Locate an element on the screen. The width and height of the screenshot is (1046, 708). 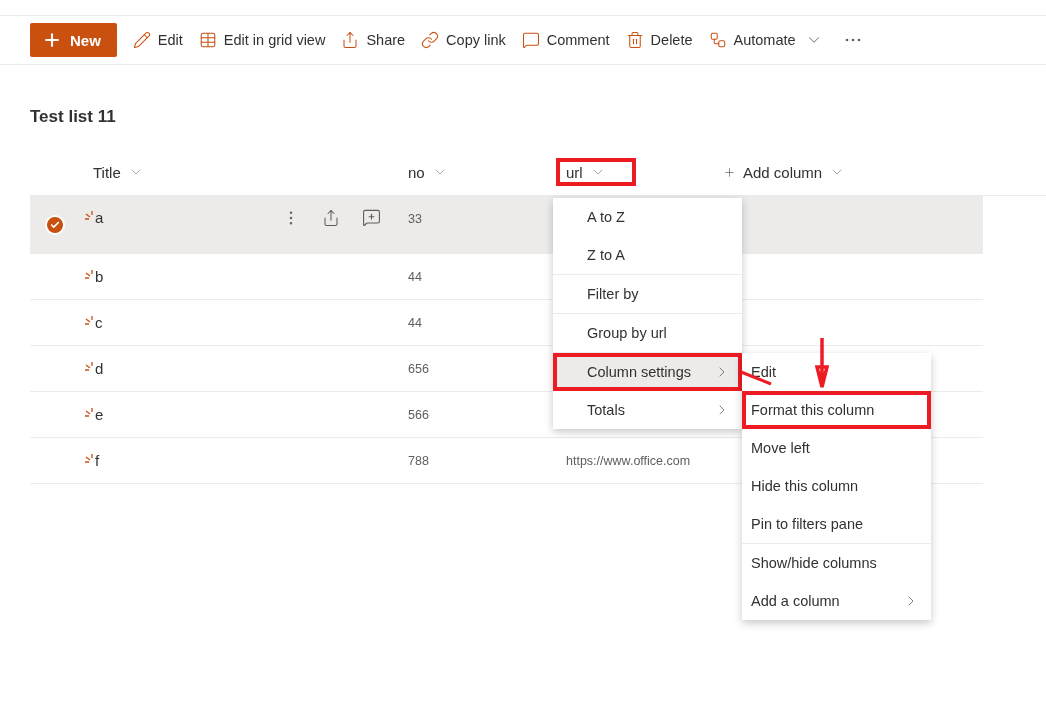
menu-item: Hide this column is located at coordinates (836, 486).